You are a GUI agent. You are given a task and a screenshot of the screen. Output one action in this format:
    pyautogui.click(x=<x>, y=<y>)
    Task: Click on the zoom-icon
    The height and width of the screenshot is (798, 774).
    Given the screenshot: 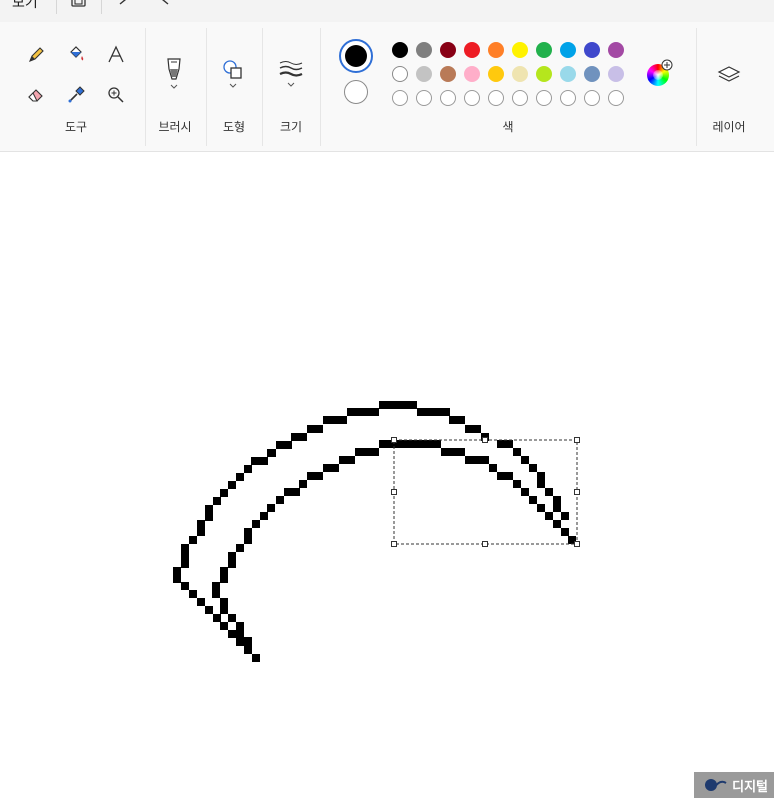 What is the action you would take?
    pyautogui.click(x=116, y=95)
    